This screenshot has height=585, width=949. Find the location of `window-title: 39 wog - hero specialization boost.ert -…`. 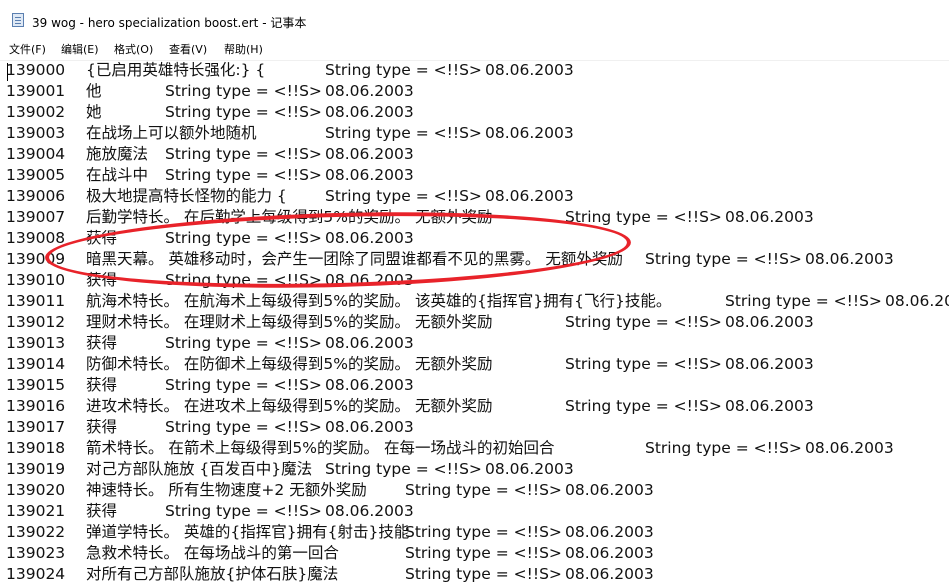

window-title: 39 wog - hero specialization boost.ert -… is located at coordinates (169, 23).